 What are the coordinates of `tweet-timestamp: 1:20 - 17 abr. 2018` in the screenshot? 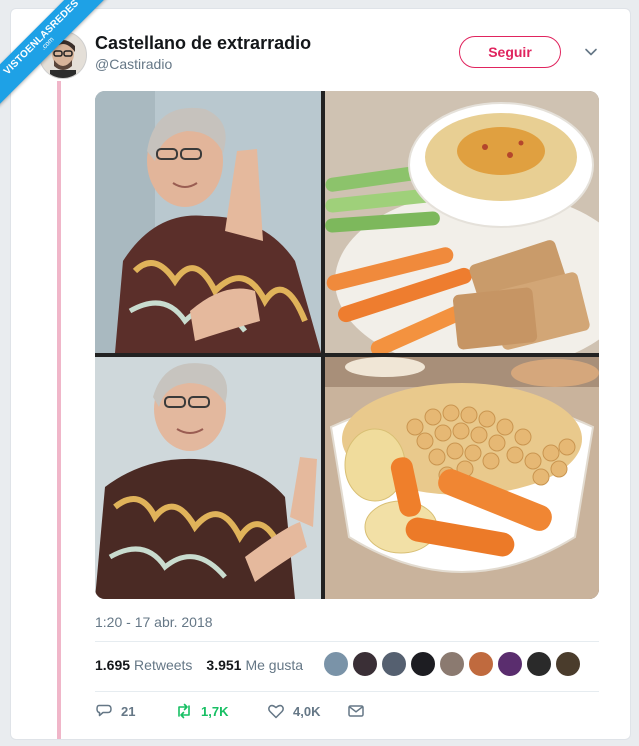 It's located at (154, 622).